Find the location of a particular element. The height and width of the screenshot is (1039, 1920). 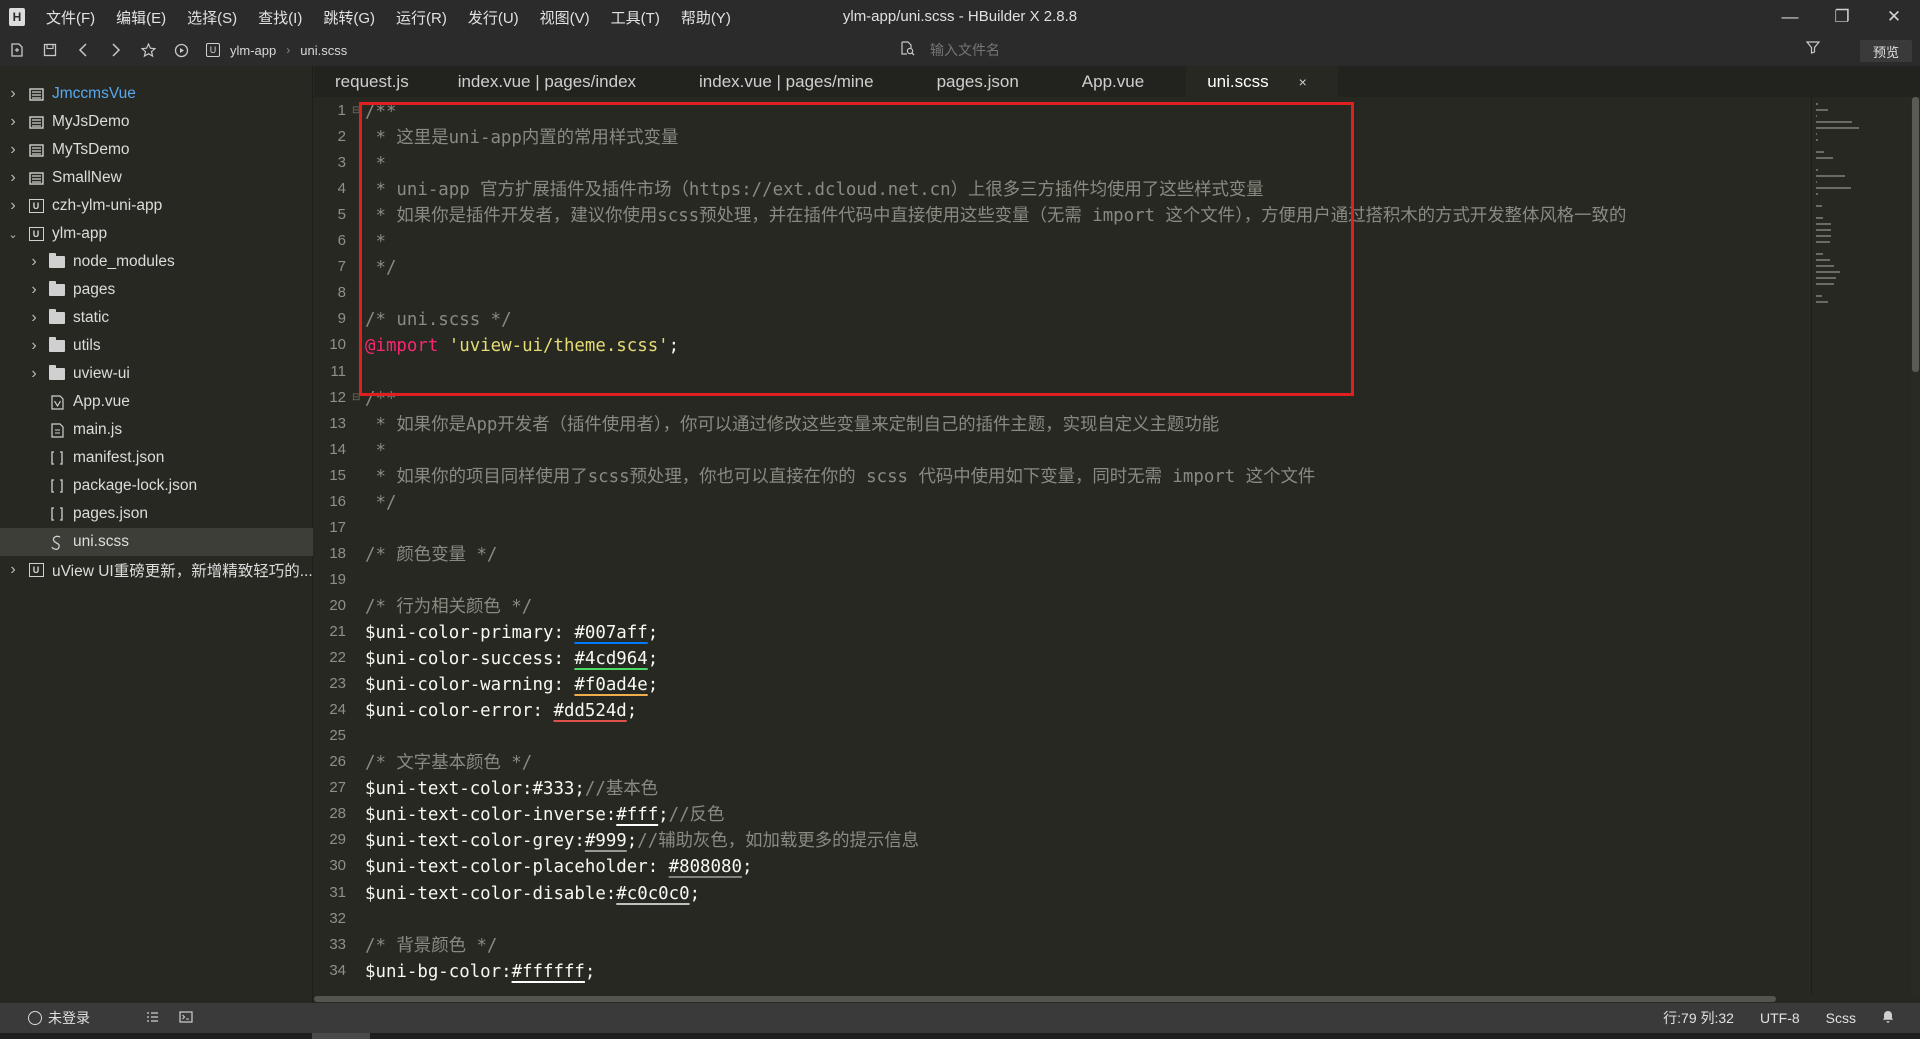

minimap is located at coordinates (1861, 546).